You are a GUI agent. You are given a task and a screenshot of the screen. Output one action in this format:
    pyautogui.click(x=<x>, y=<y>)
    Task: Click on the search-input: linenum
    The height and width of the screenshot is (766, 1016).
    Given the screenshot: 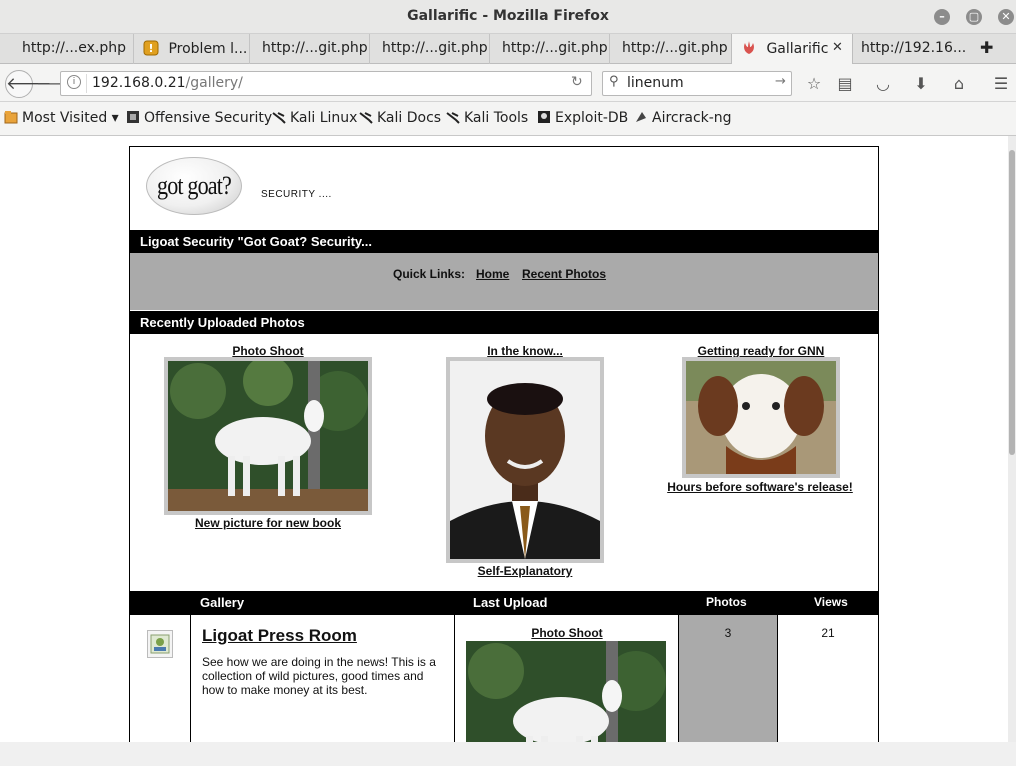 What is the action you would take?
    pyautogui.click(x=655, y=83)
    